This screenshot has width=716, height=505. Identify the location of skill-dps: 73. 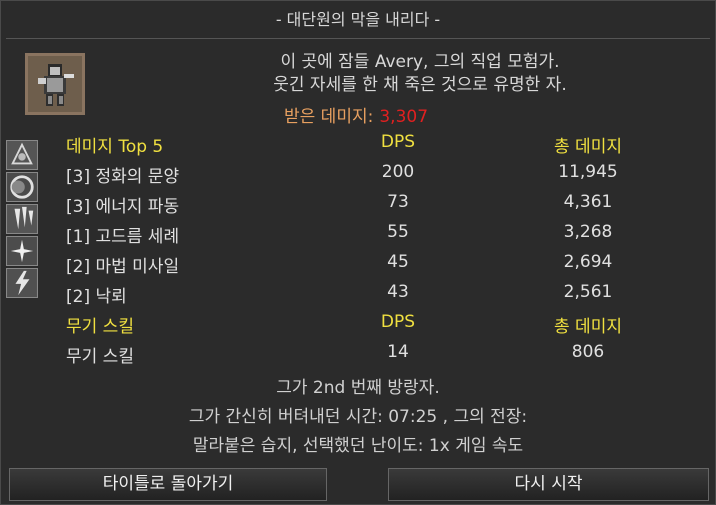
(398, 202).